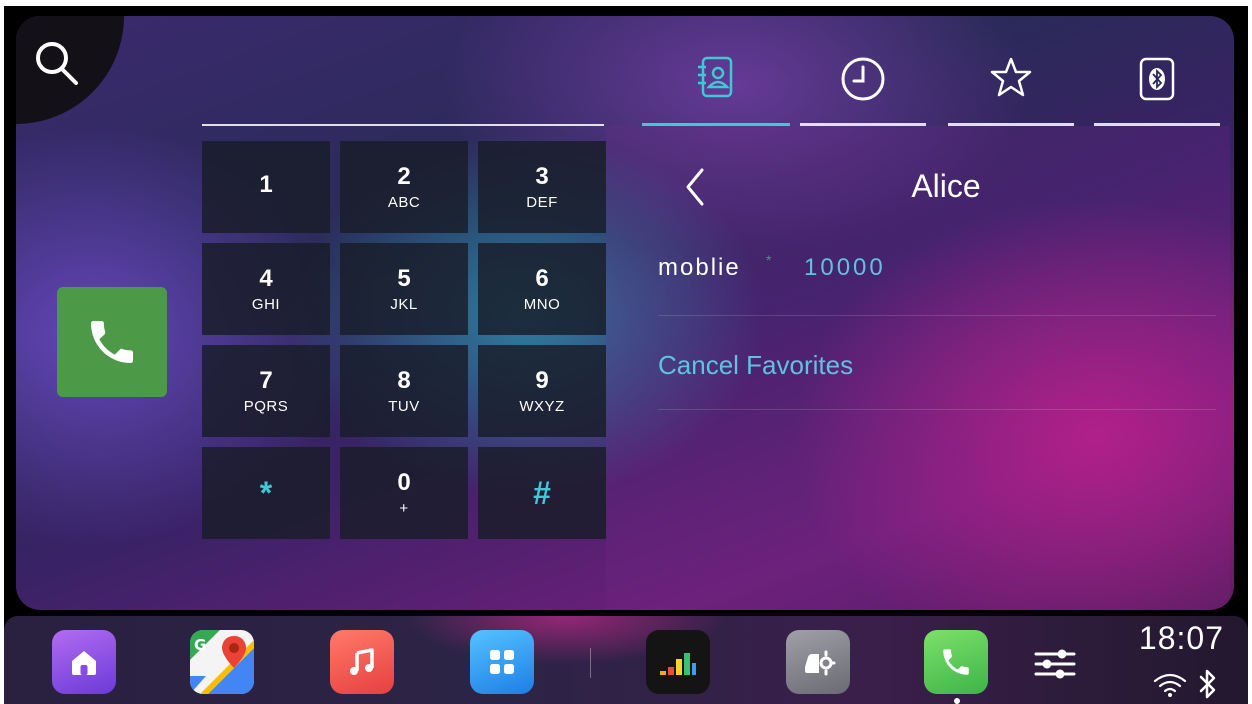 This screenshot has height=704, width=1252. Describe the element at coordinates (542, 187) in the screenshot. I see `key-3: 3 DEF` at that location.